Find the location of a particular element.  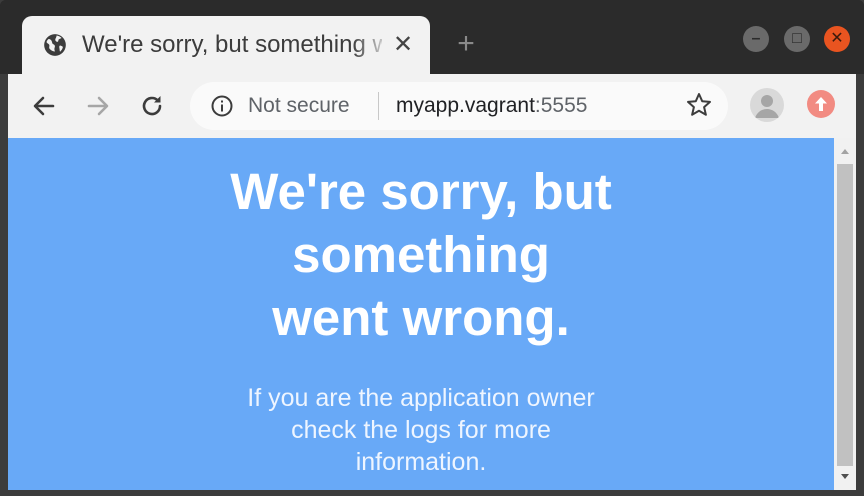

update-button is located at coordinates (821, 104).